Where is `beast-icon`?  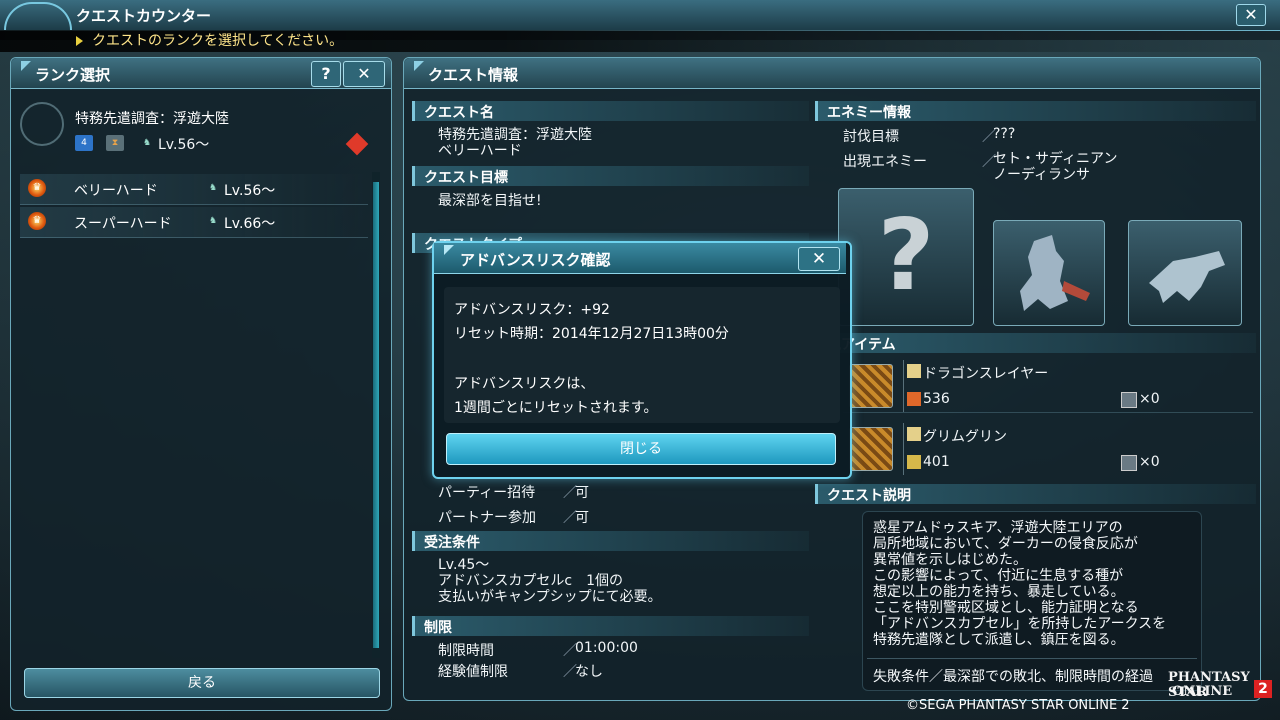 beast-icon is located at coordinates (1187, 277).